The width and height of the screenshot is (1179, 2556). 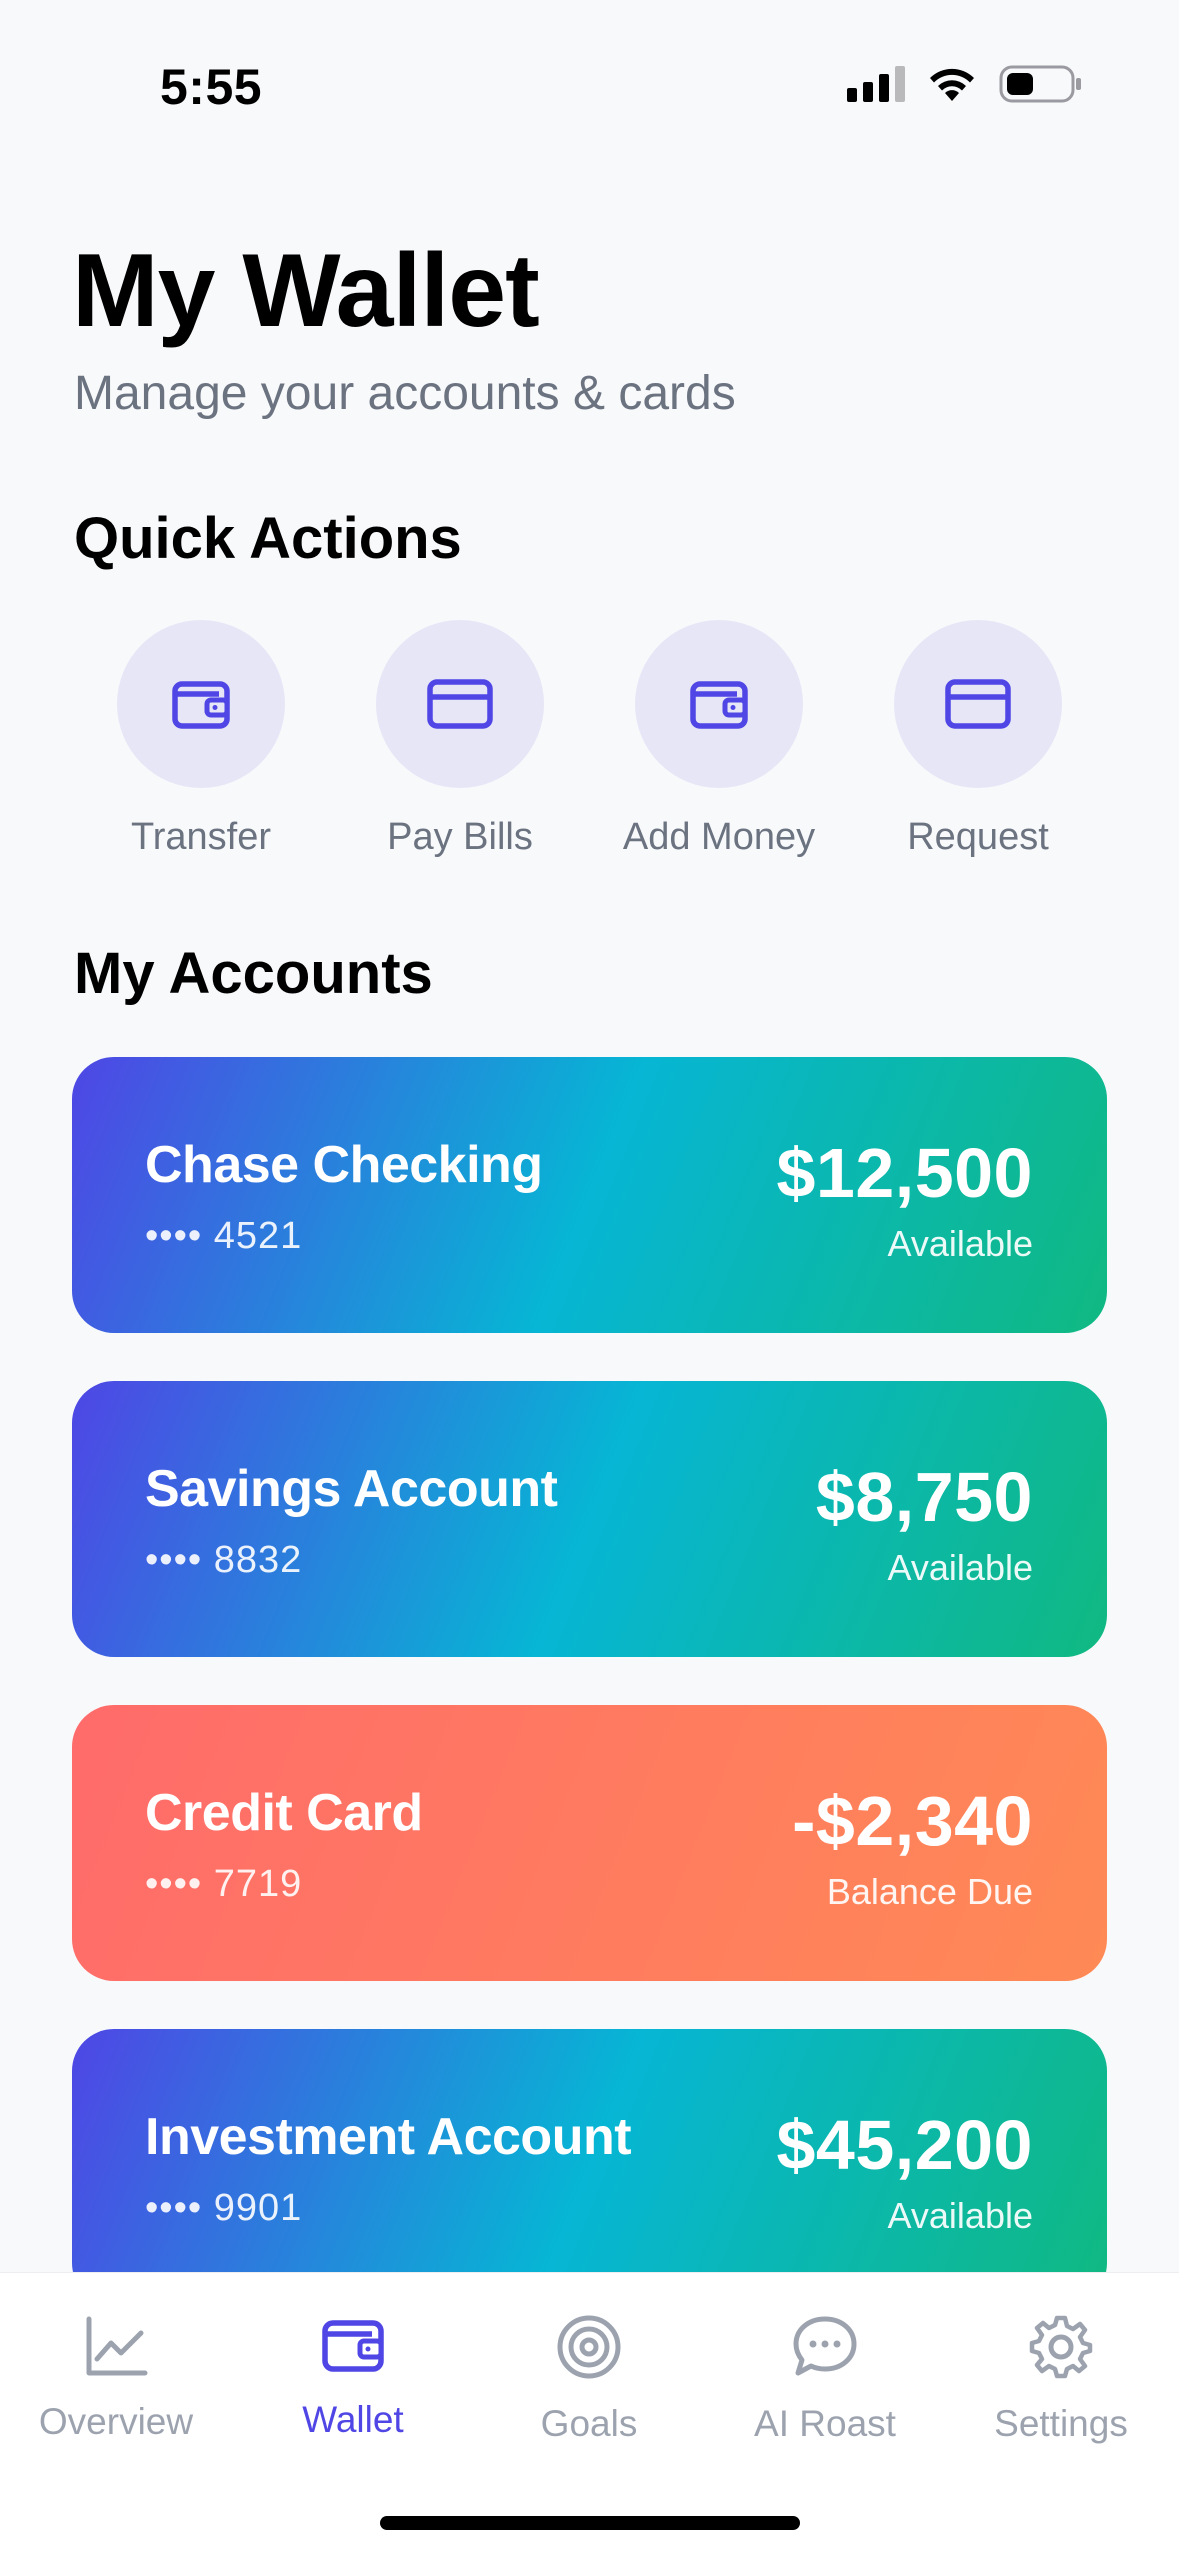 What do you see at coordinates (284, 1813) in the screenshot?
I see `account-name: Credit Card` at bounding box center [284, 1813].